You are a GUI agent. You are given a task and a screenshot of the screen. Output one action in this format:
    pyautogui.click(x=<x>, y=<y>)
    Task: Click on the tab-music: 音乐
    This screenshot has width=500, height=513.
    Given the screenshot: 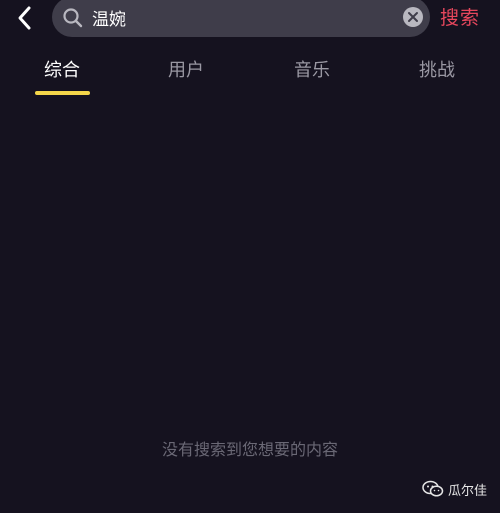 What is the action you would take?
    pyautogui.click(x=312, y=69)
    